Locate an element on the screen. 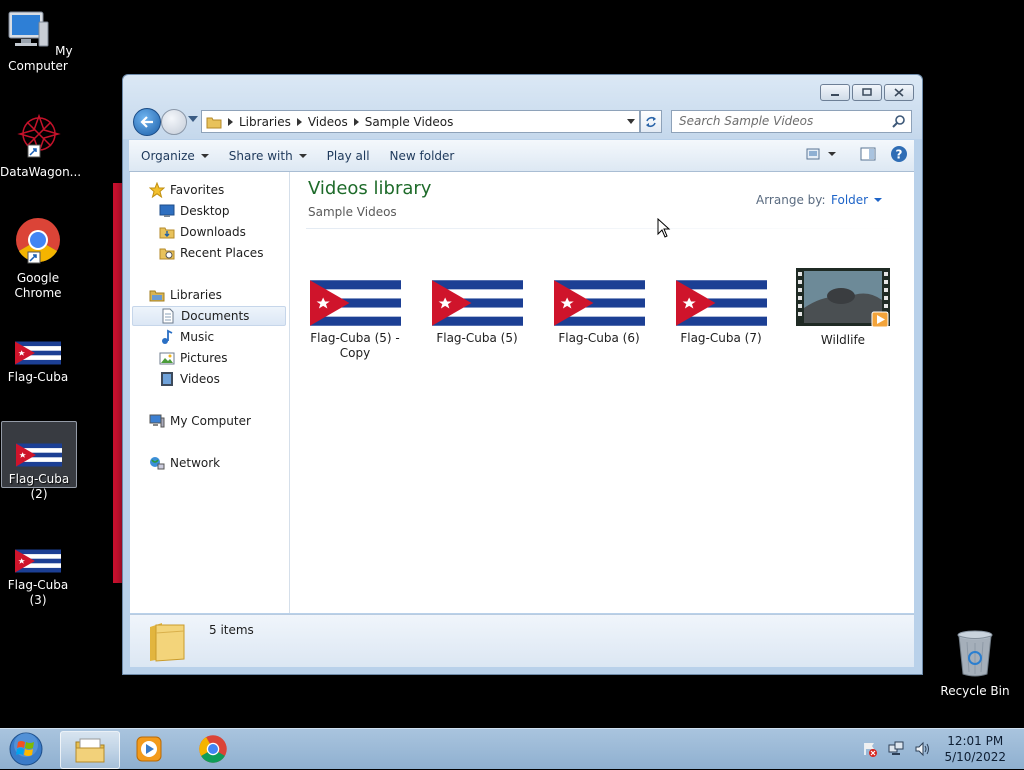 The width and height of the screenshot is (1024, 770). maximize-button is located at coordinates (867, 92).